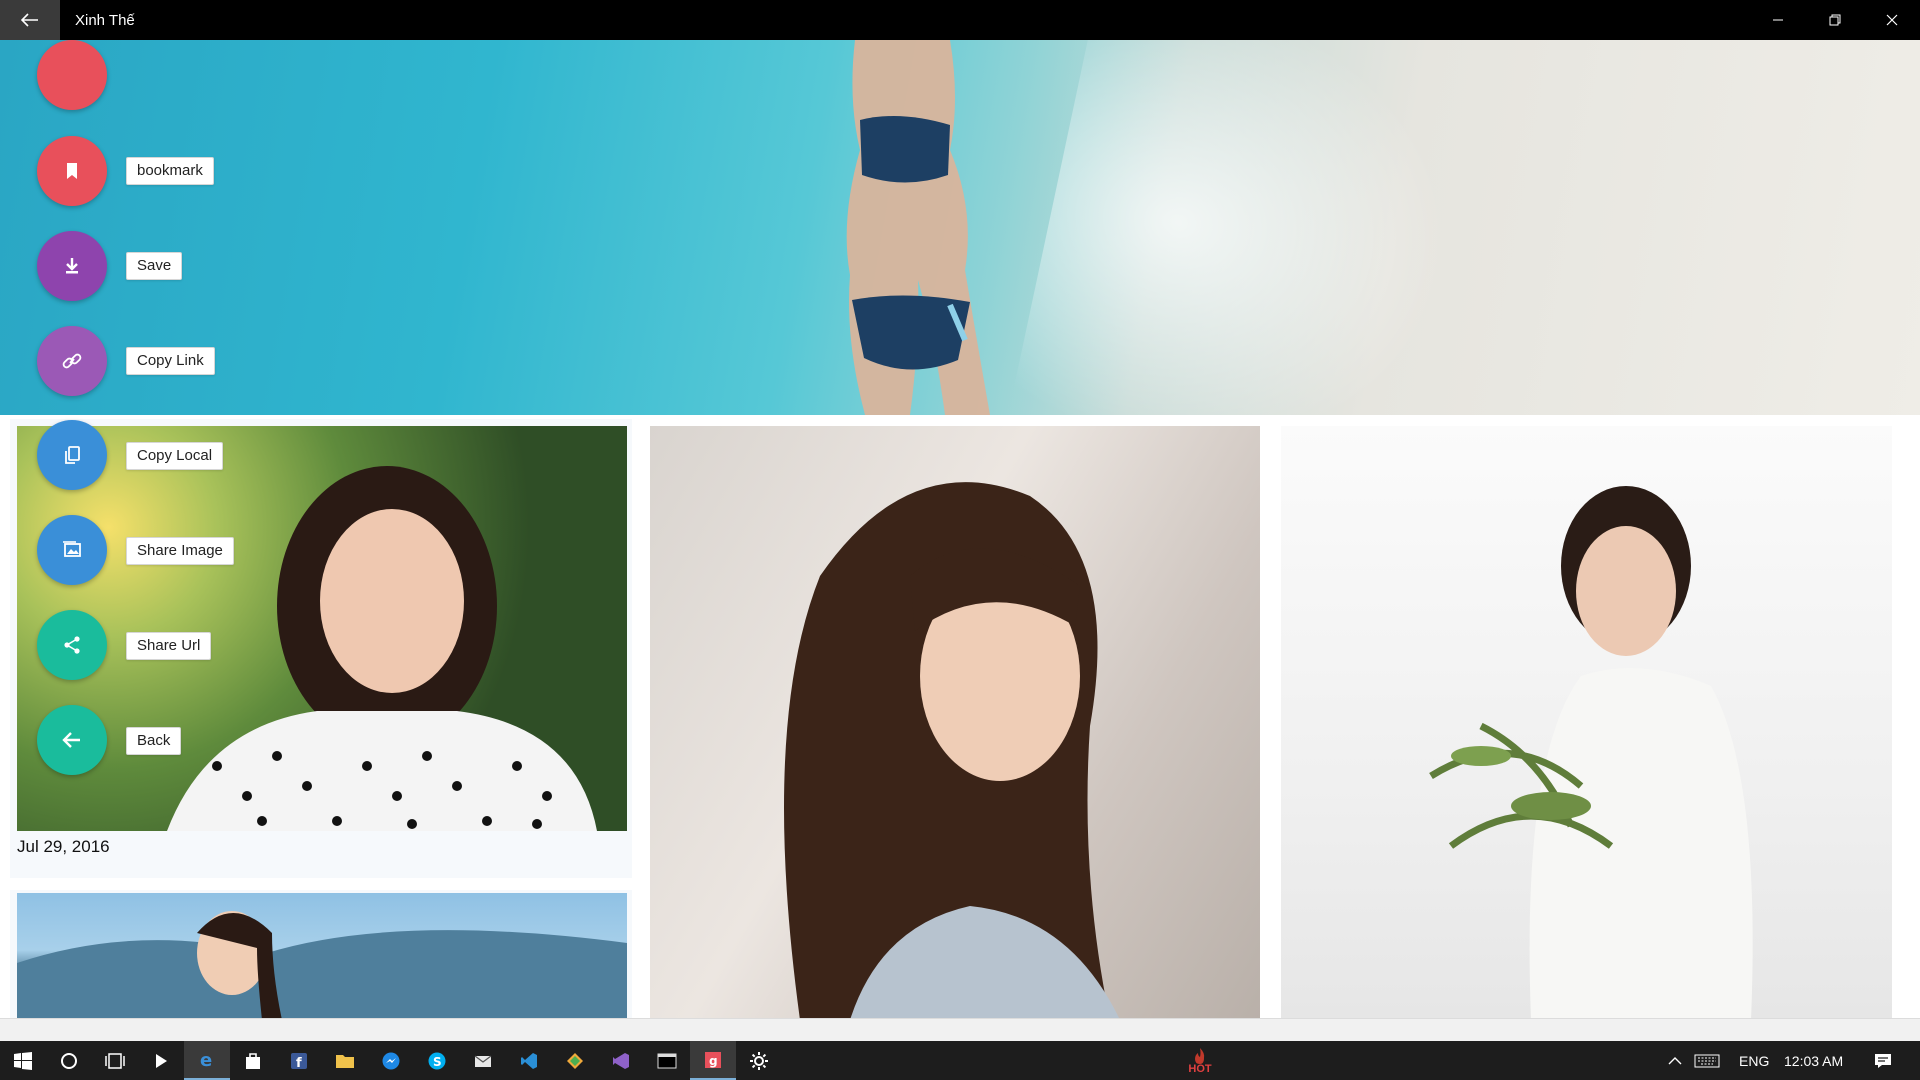 The height and width of the screenshot is (1080, 1920). I want to click on taskbar-app-visual-studio, so click(621, 1060).